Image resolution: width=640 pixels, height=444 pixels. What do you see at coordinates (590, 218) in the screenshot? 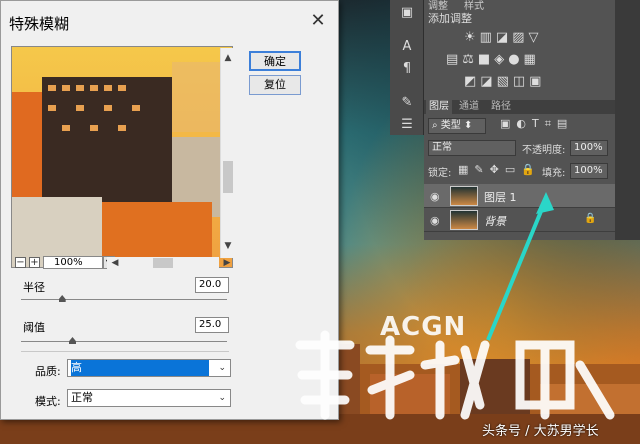
I see `lock-icon: 🔒` at bounding box center [590, 218].